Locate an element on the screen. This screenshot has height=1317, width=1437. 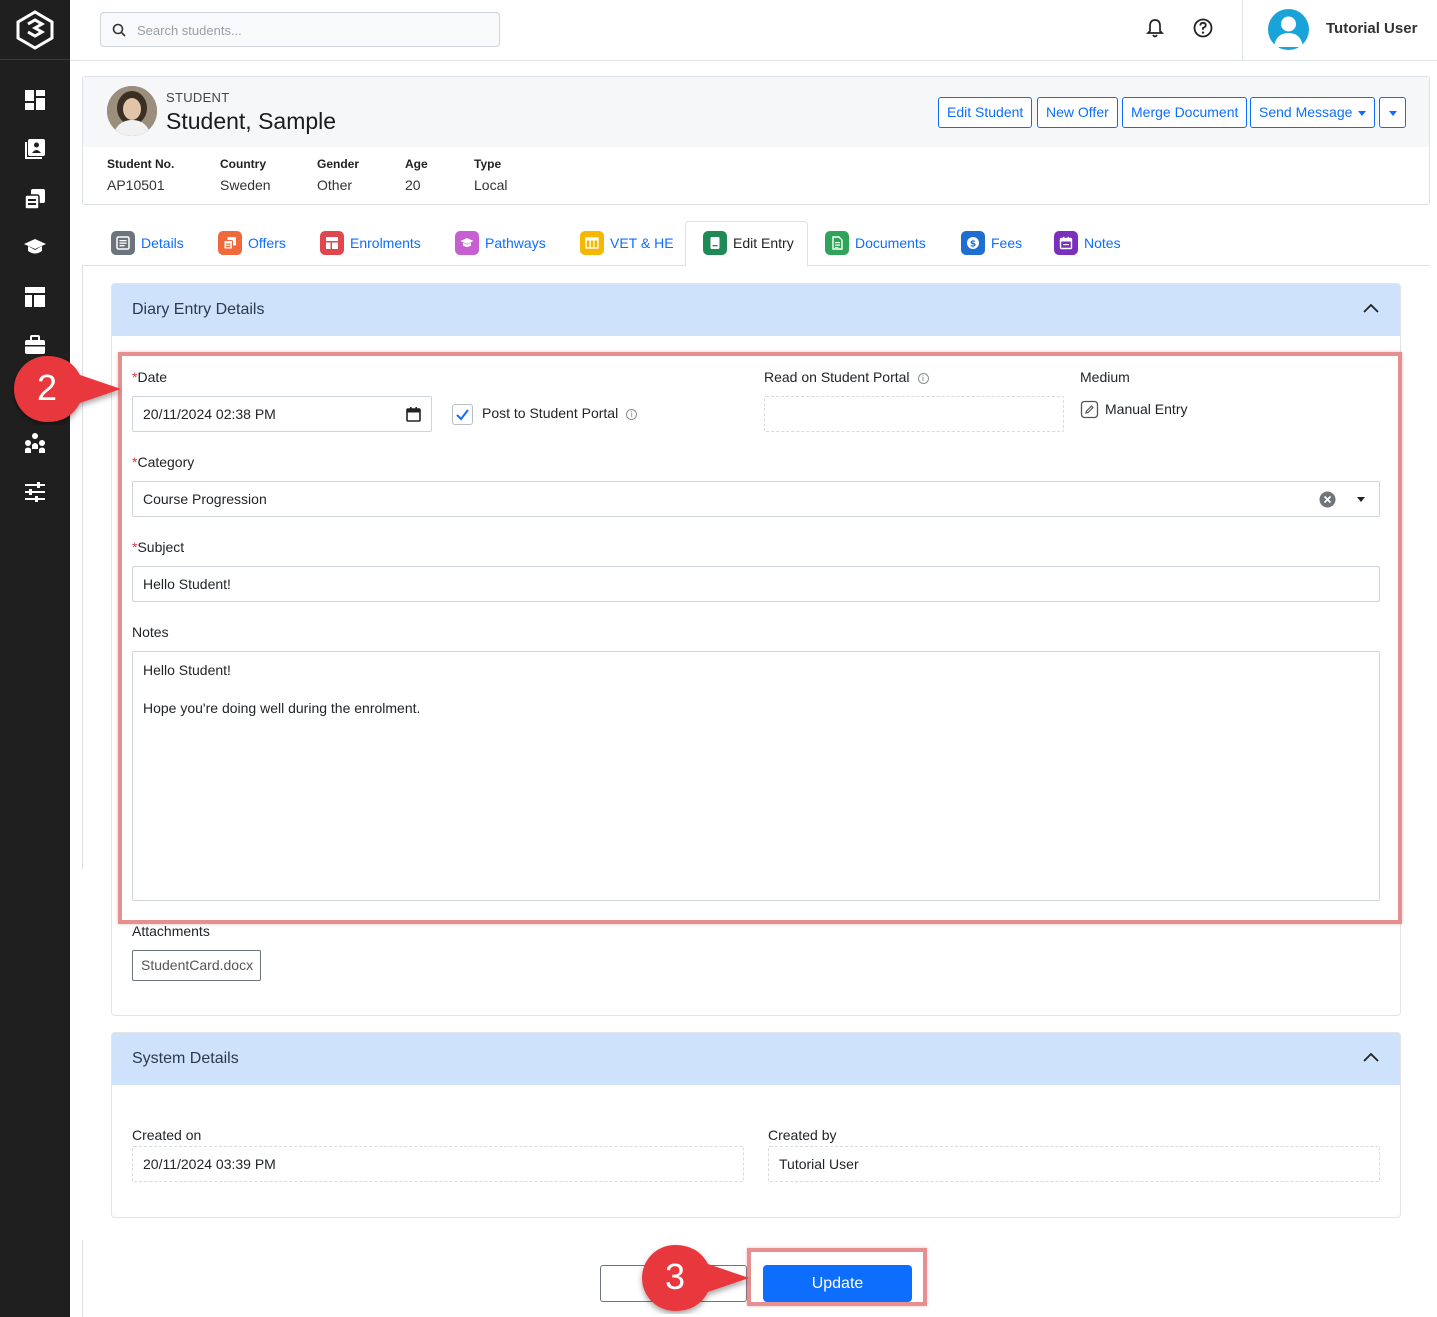
tab-label: VET & HE is located at coordinates (642, 243).